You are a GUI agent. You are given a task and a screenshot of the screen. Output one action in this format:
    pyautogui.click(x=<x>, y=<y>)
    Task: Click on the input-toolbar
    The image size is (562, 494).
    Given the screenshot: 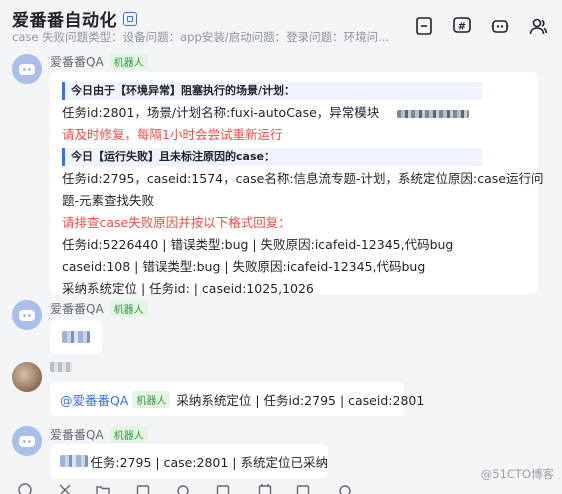 What is the action you would take?
    pyautogui.click(x=281, y=486)
    